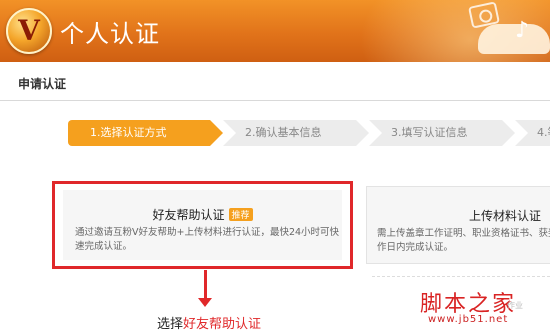 Image resolution: width=550 pixels, height=333 pixels. Describe the element at coordinates (515, 305) in the screenshot. I see `faint-text: 作业` at that location.